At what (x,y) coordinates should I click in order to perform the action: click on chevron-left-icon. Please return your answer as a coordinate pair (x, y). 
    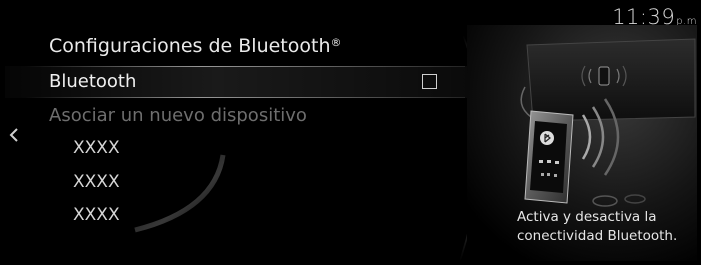
    Looking at the image, I should click on (13, 135).